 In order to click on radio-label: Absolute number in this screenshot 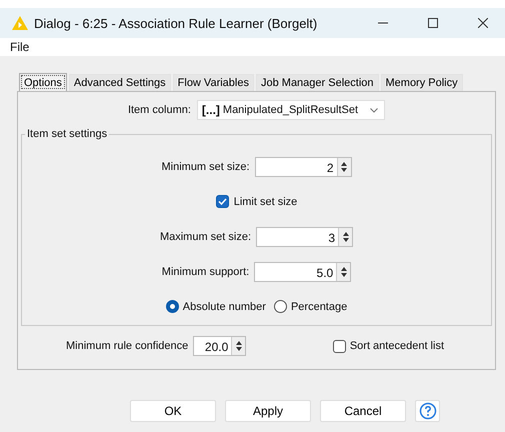, I will do `click(224, 306)`.